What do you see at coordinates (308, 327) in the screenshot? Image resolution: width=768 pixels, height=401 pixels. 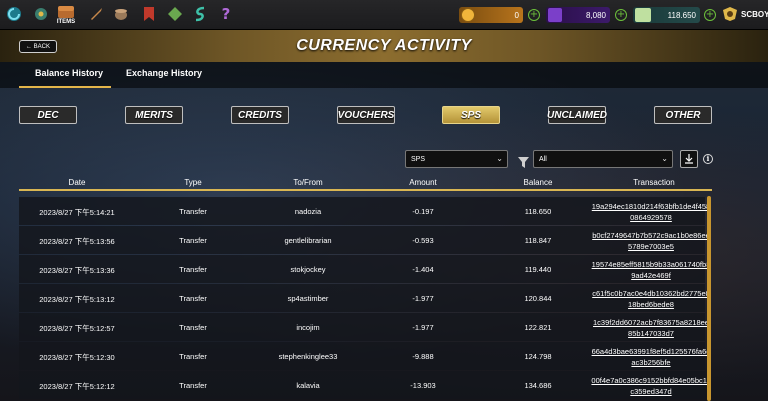 I see `cell-to-from: incojim` at bounding box center [308, 327].